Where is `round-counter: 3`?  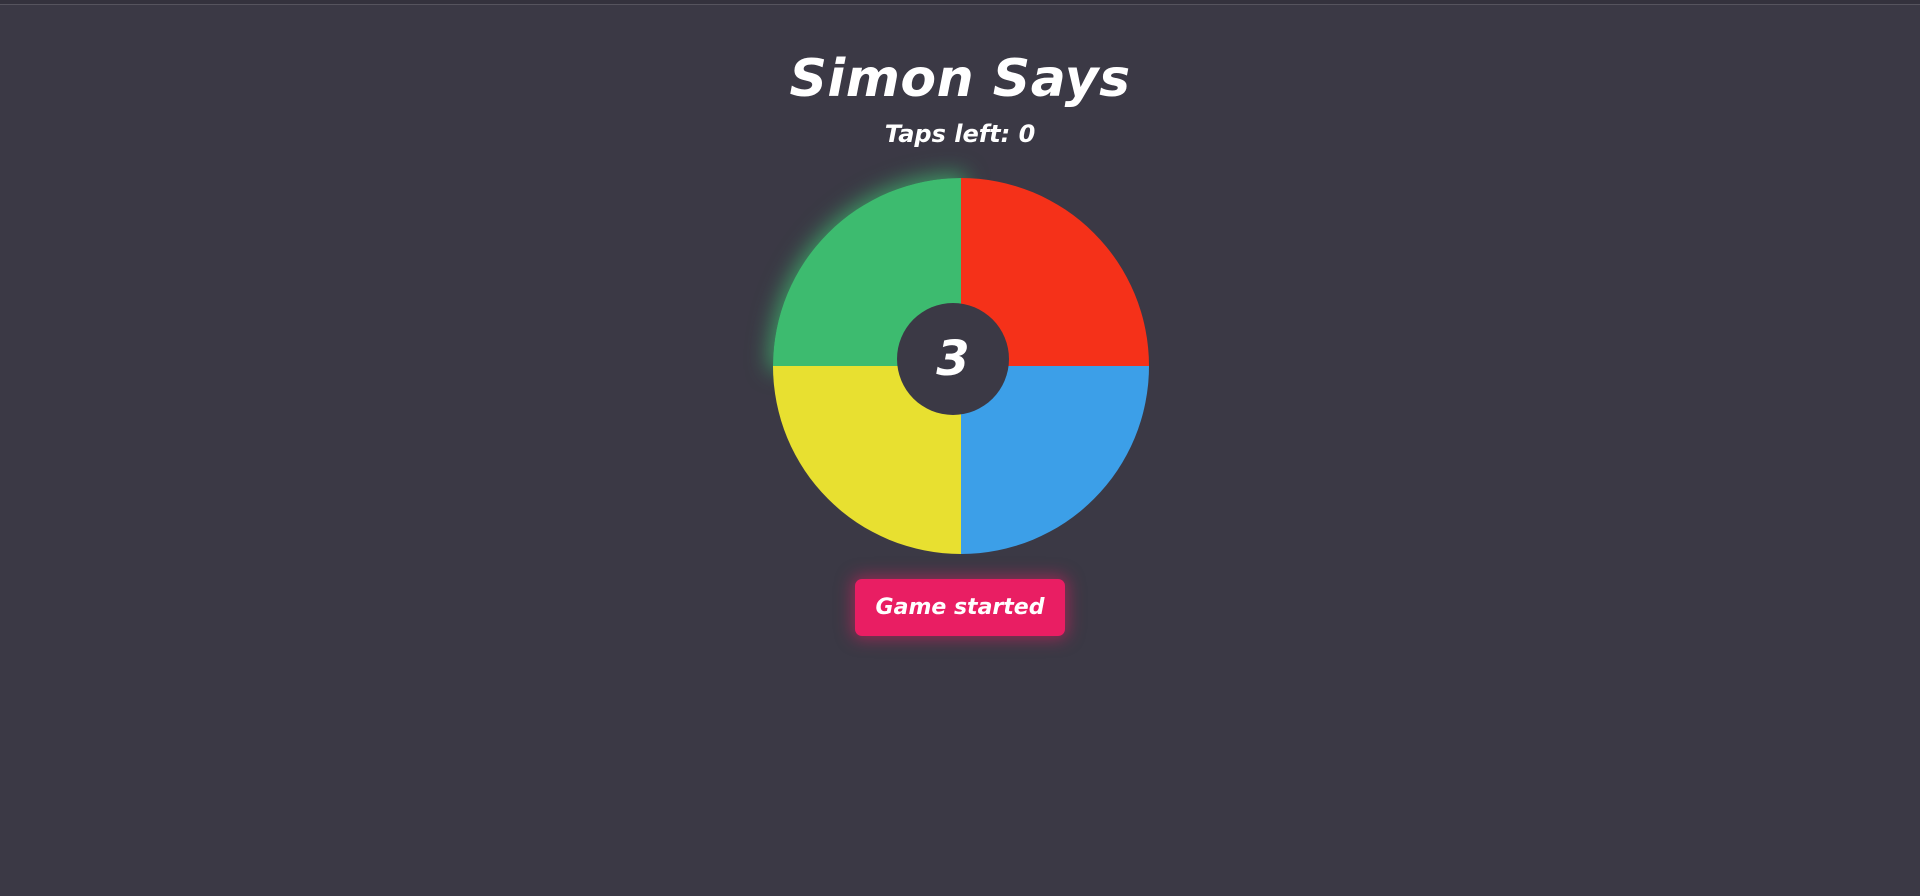 round-counter: 3 is located at coordinates (953, 359).